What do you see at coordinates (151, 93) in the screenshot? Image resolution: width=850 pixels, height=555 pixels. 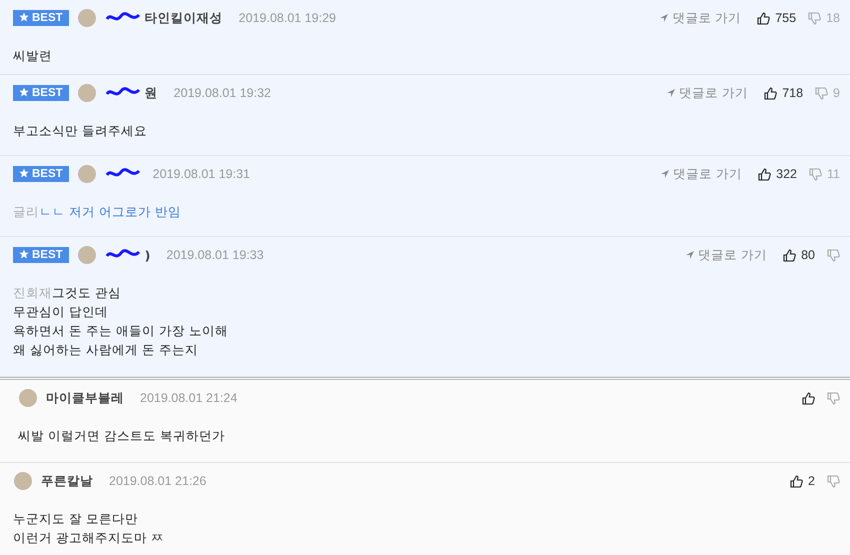 I see `author-name: 원` at bounding box center [151, 93].